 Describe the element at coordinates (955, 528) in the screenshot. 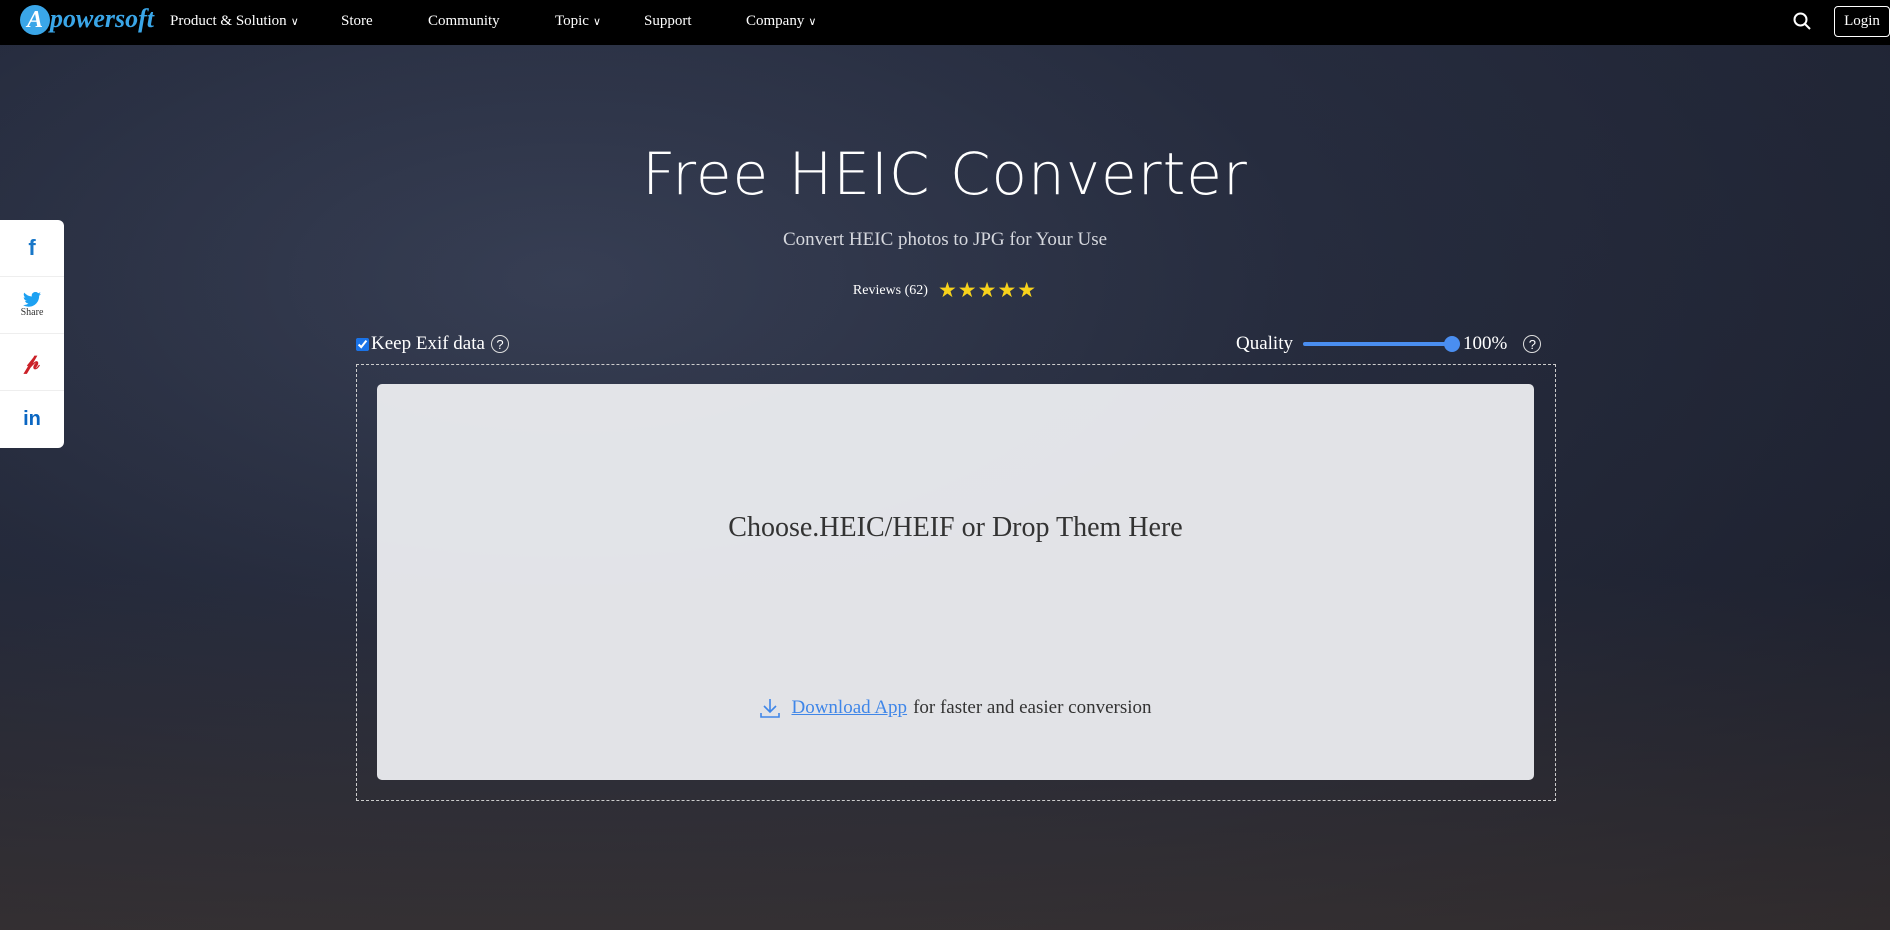

I see `drop-zone-text: Choose.HEIC/HEIF or Drop Them Here` at that location.